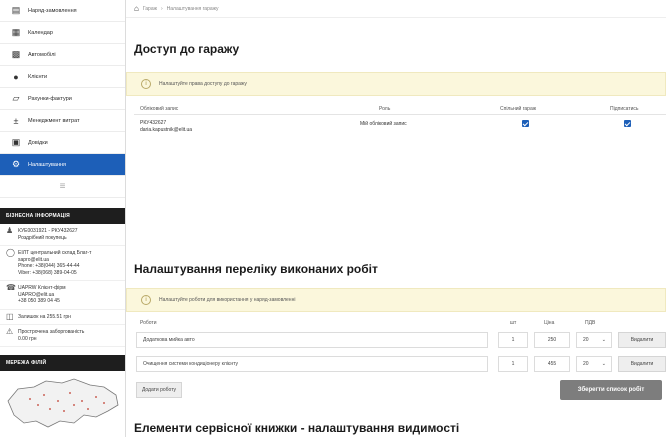 This screenshot has height=437, width=666. What do you see at coordinates (54, 120) in the screenshot?
I see `sidebar-item-label: Менеджмент витрат` at bounding box center [54, 120].